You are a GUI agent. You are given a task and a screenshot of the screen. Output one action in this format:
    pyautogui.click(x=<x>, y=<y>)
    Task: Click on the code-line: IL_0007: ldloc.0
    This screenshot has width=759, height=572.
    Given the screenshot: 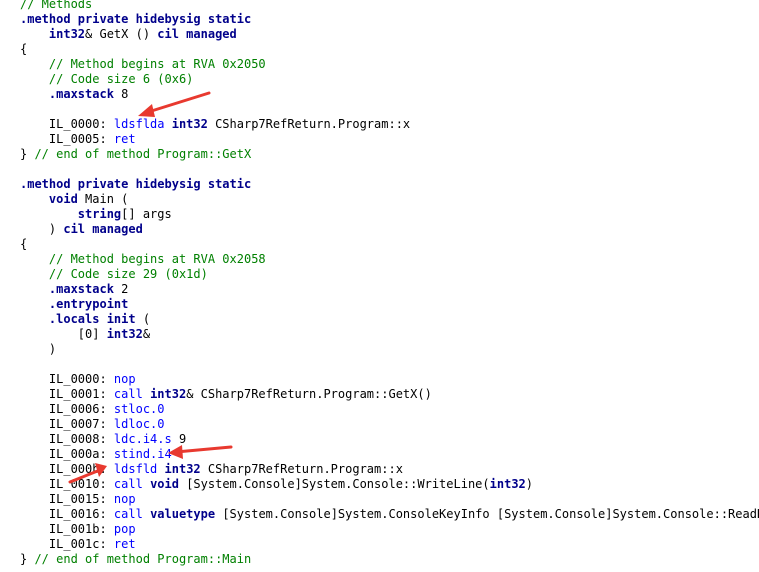 What is the action you would take?
    pyautogui.click(x=92, y=424)
    